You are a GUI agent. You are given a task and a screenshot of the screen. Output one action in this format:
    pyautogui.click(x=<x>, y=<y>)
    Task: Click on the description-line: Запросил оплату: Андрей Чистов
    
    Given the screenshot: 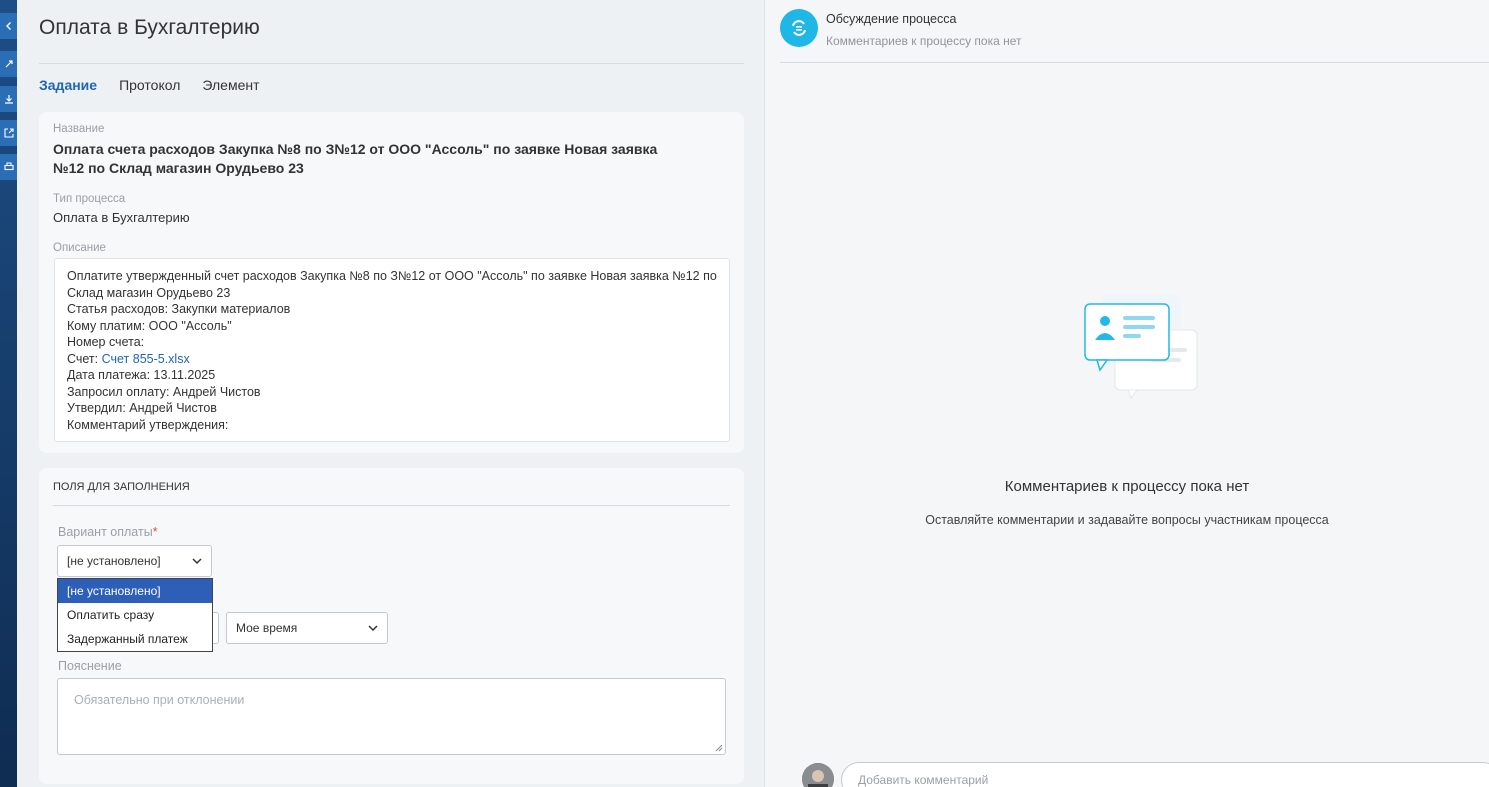 What is the action you would take?
    pyautogui.click(x=164, y=391)
    